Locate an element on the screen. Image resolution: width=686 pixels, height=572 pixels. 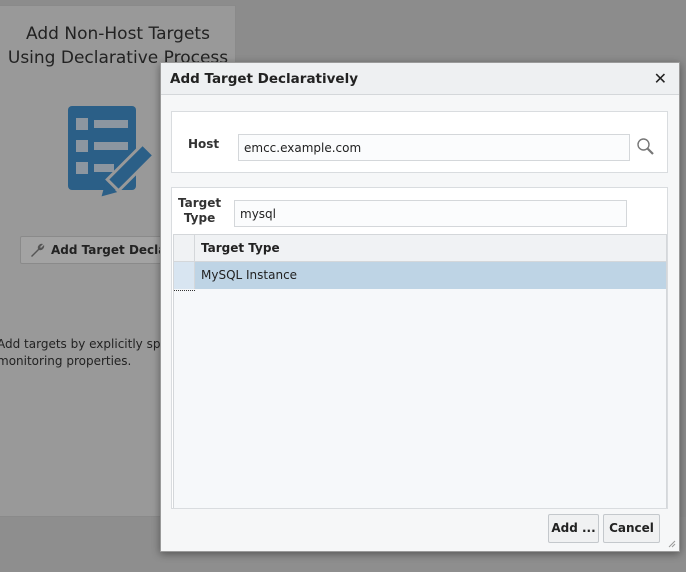
table-header: Target Type is located at coordinates (420, 248).